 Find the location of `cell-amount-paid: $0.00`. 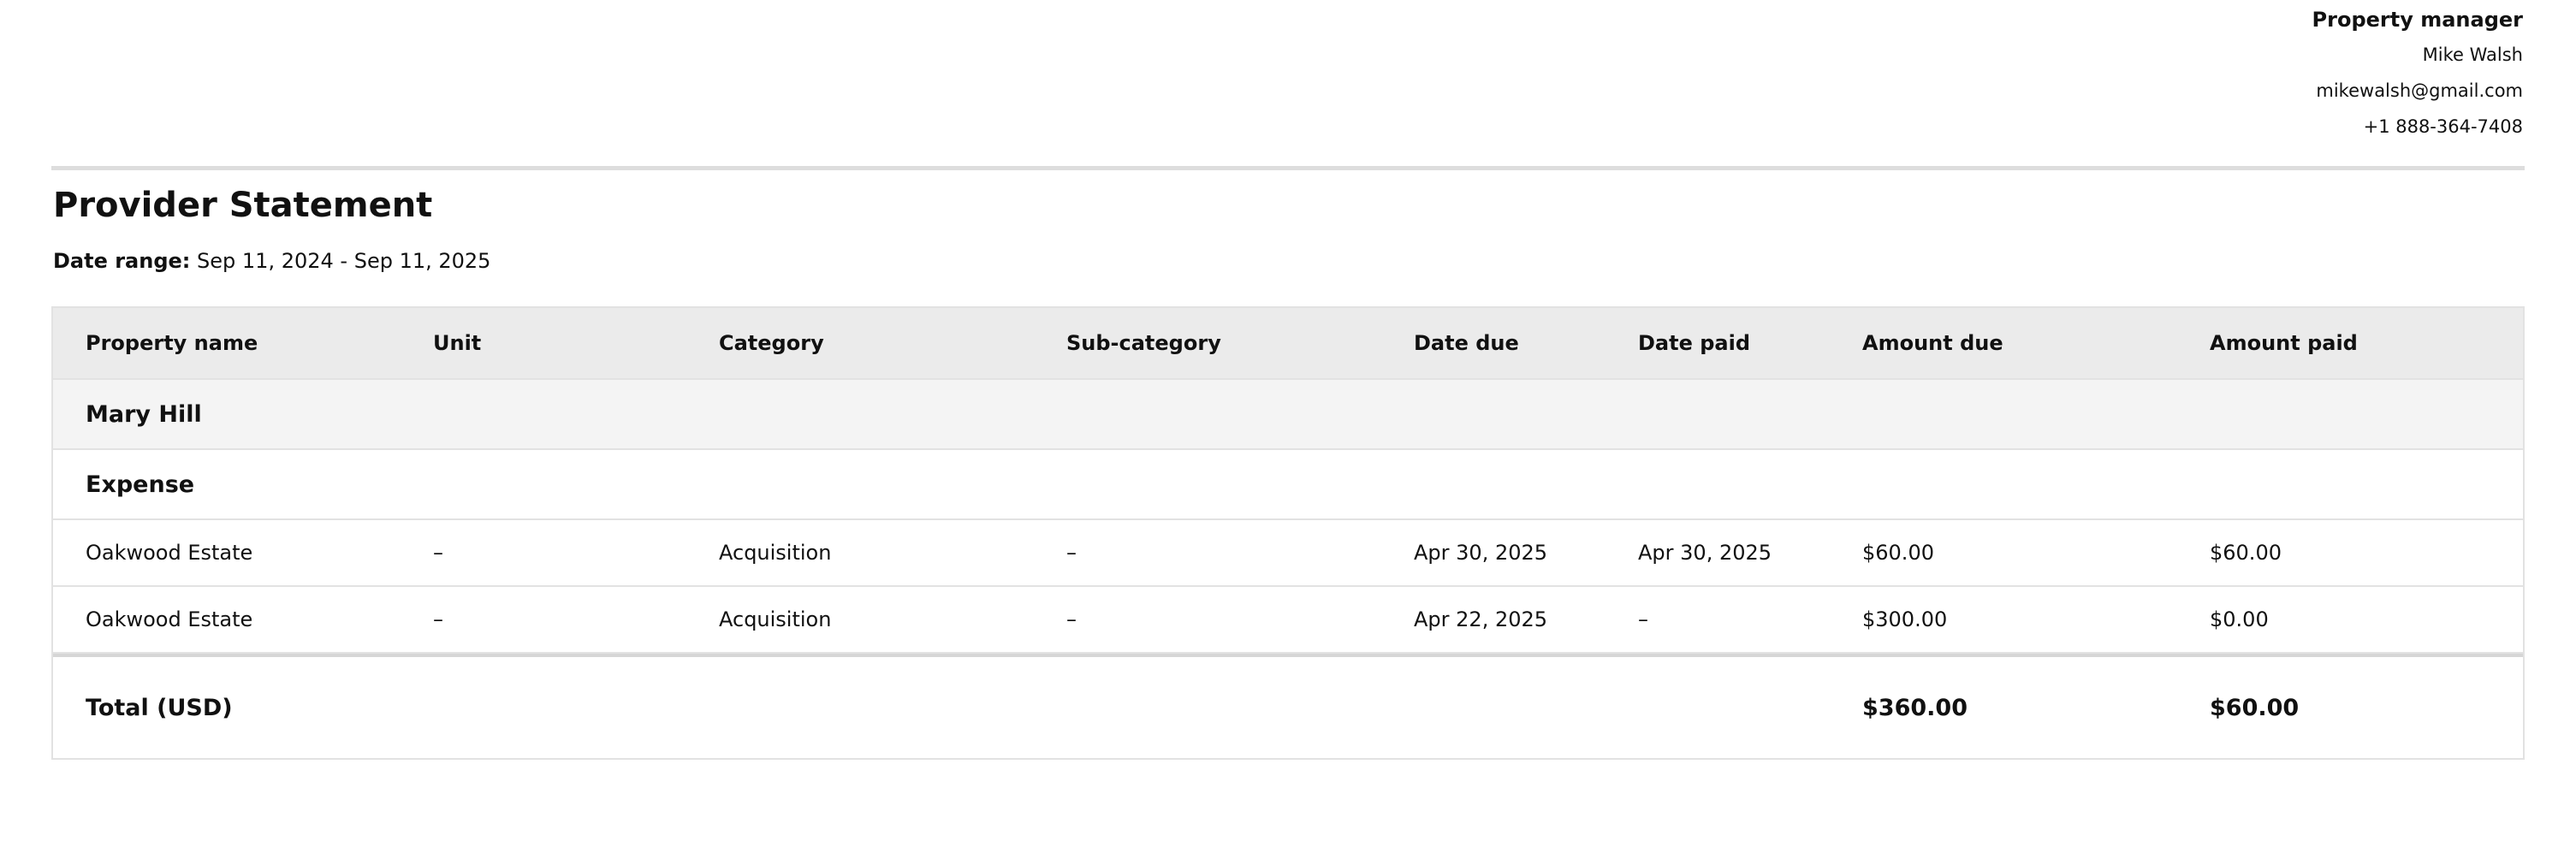

cell-amount-paid: $0.00 is located at coordinates (2239, 619).